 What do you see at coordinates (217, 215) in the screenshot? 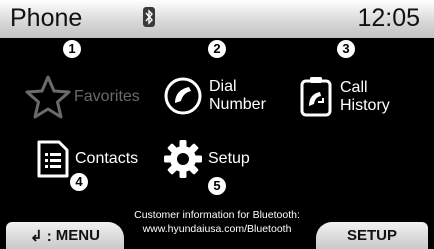
I see `bluetooth-info-line1: Customer information for Bluetooth:` at bounding box center [217, 215].